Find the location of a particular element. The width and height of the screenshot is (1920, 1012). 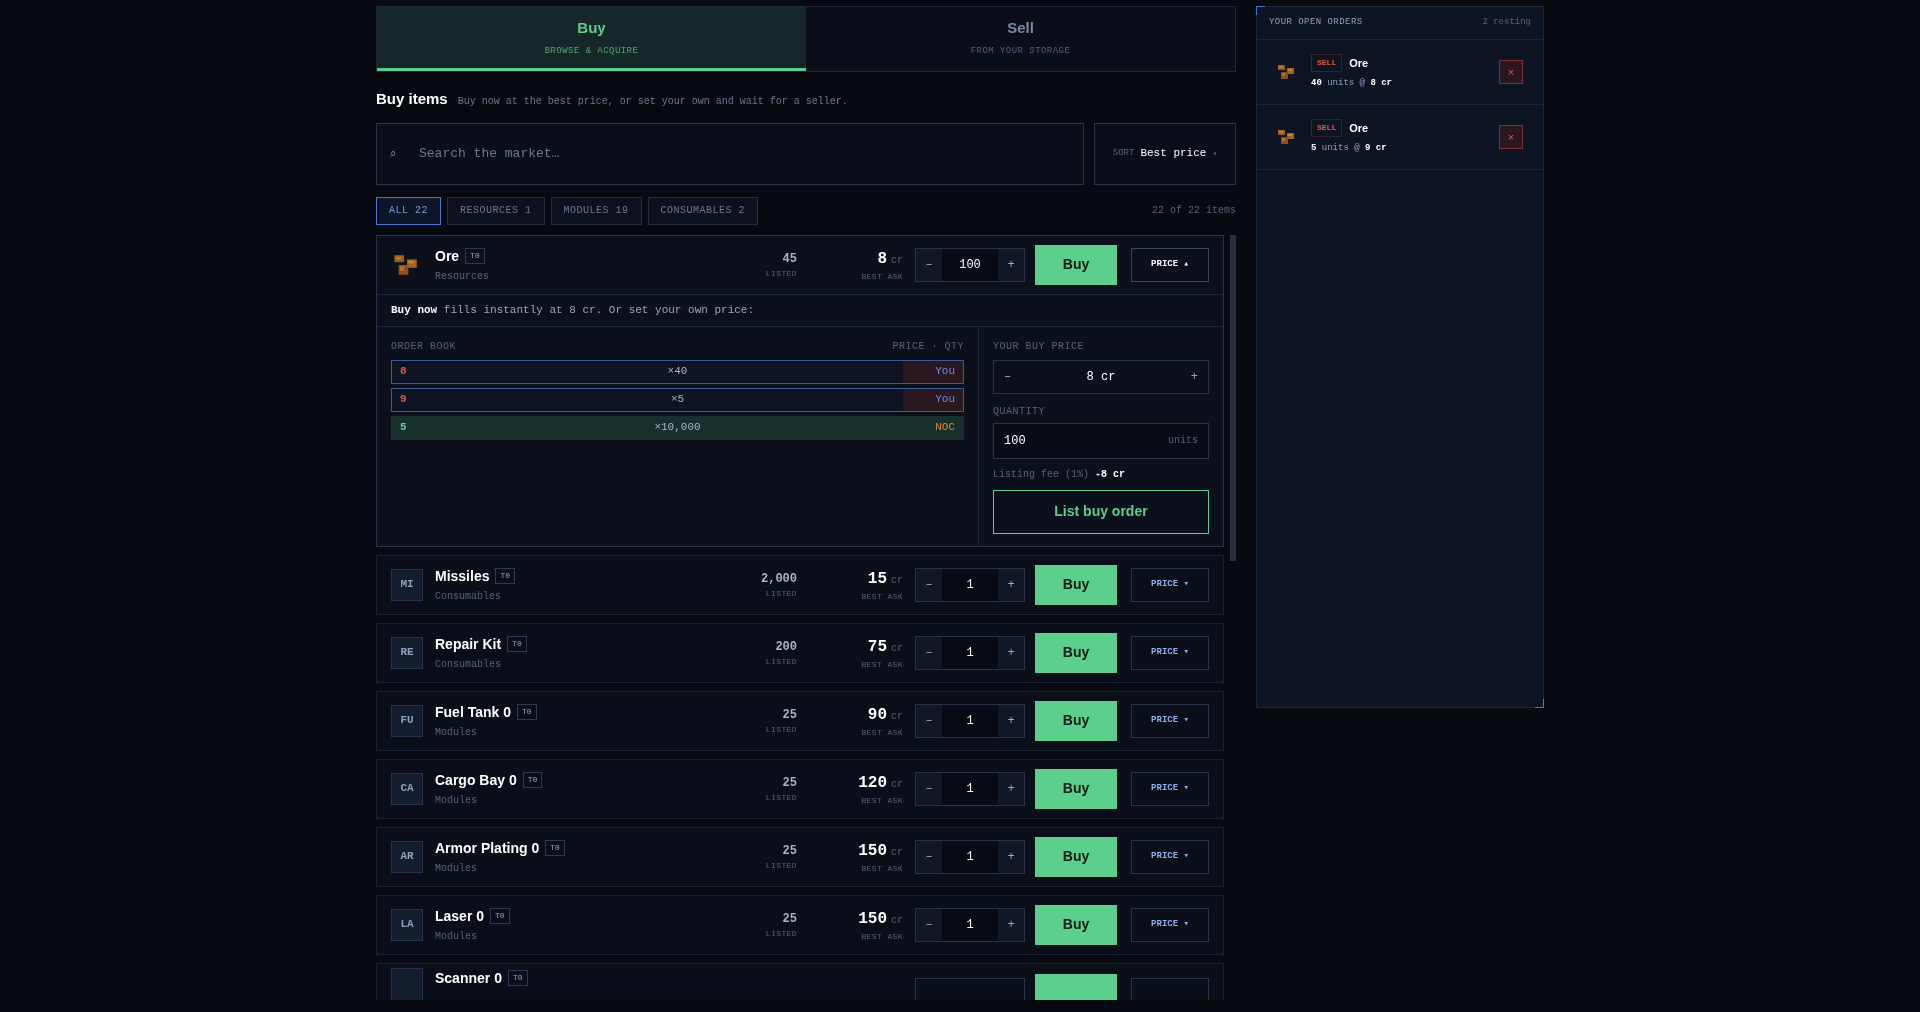

category-filter: CONSUMABLES 2 is located at coordinates (703, 210).